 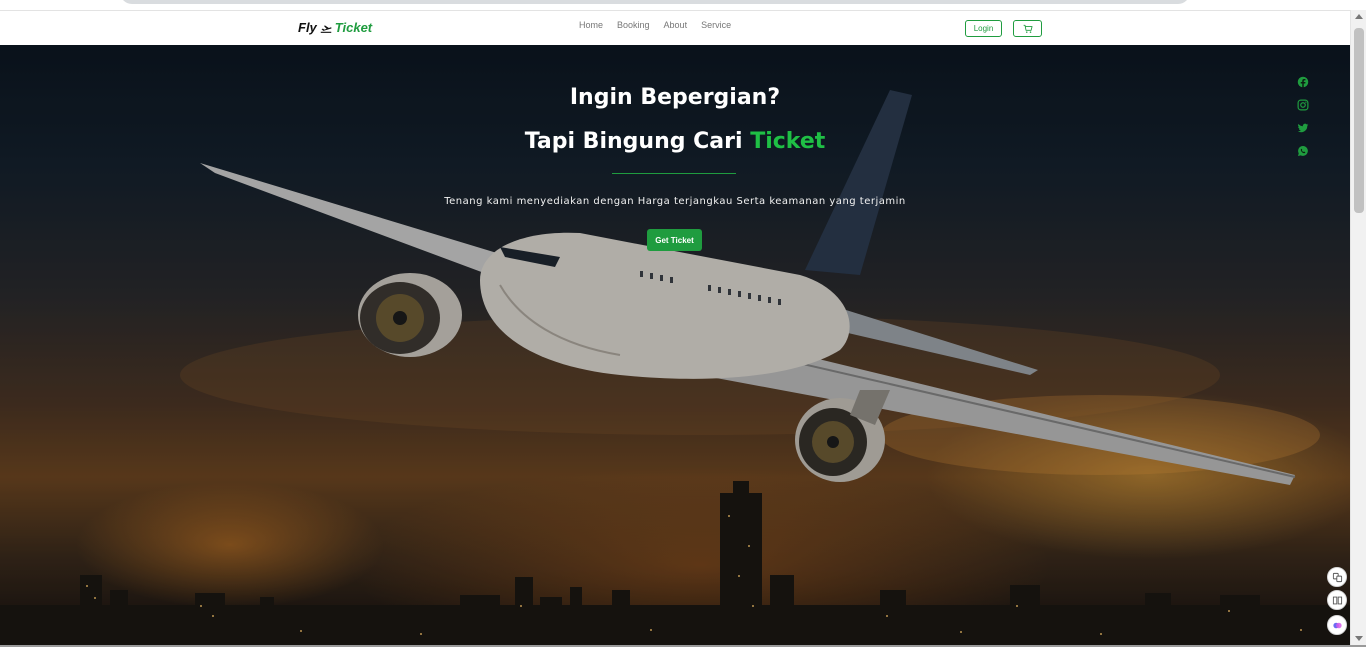 What do you see at coordinates (633, 141) in the screenshot?
I see `hero-headline-prefix: Tapi Bingung Cari` at bounding box center [633, 141].